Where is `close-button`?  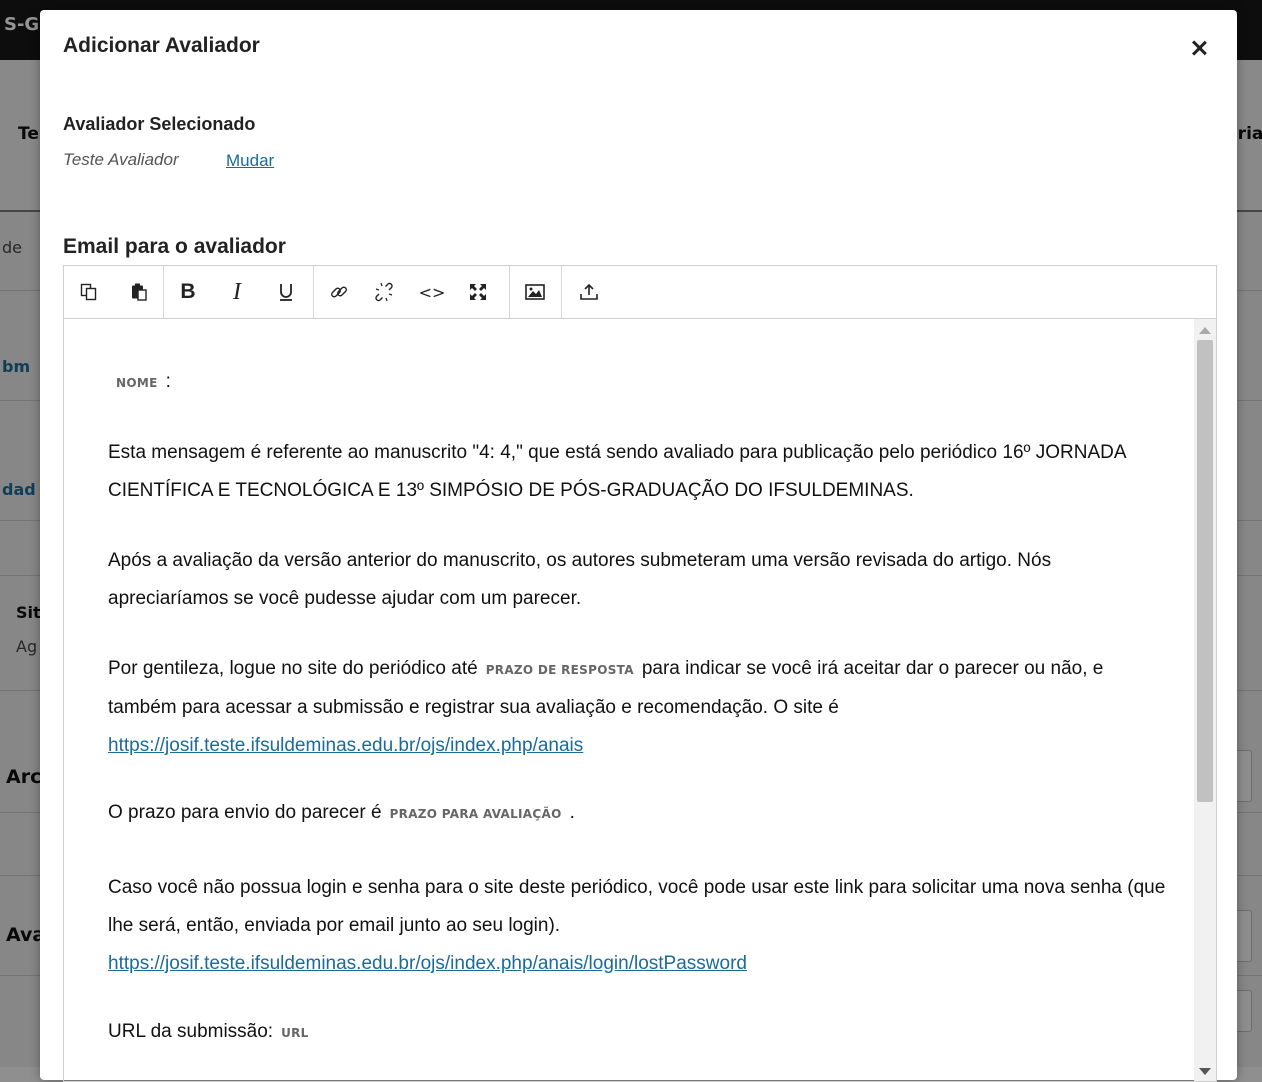 close-button is located at coordinates (1199, 48).